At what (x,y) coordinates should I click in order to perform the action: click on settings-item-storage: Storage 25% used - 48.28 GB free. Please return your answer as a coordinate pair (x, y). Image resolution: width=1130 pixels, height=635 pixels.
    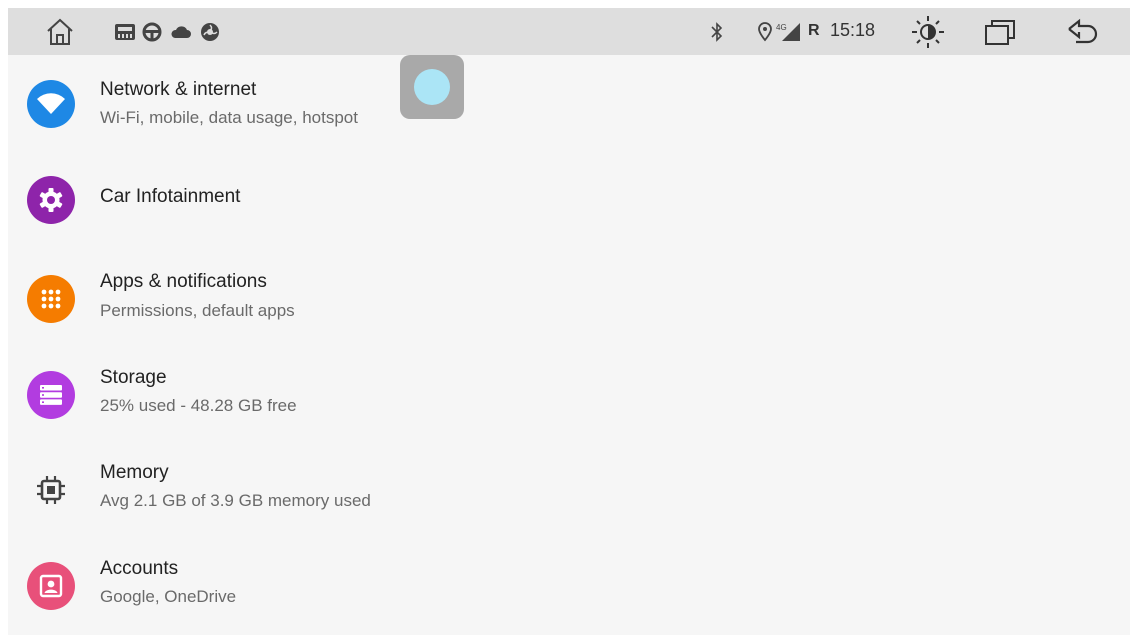
    Looking at the image, I should click on (569, 393).